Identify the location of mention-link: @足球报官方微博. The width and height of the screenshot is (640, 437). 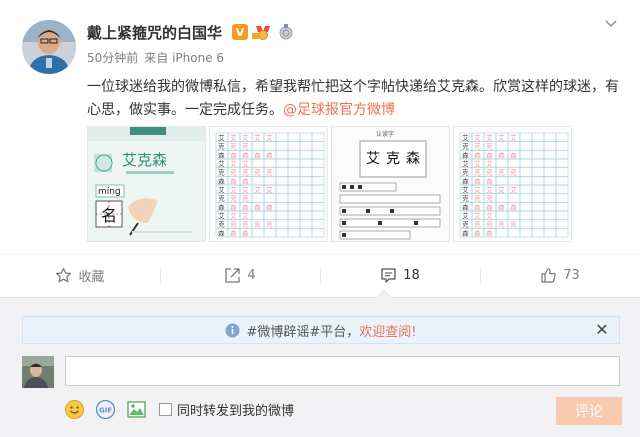
(339, 110).